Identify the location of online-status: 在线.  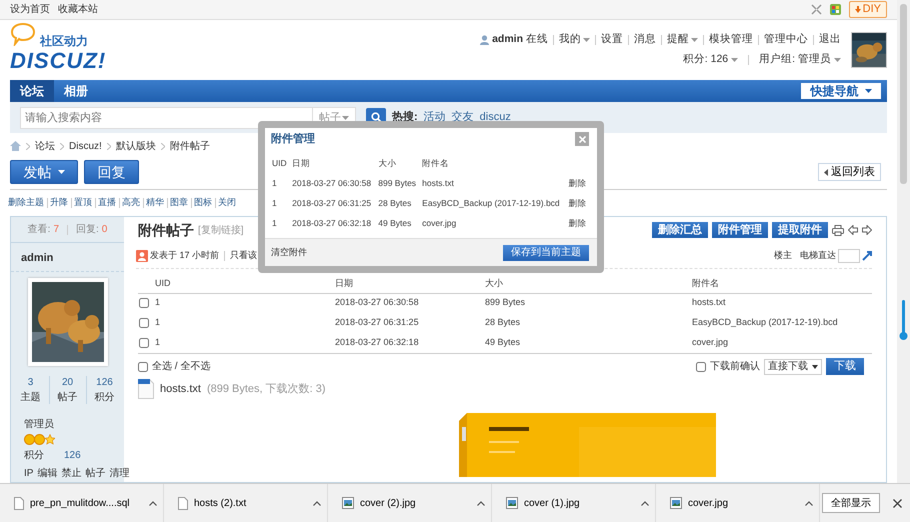
(537, 40).